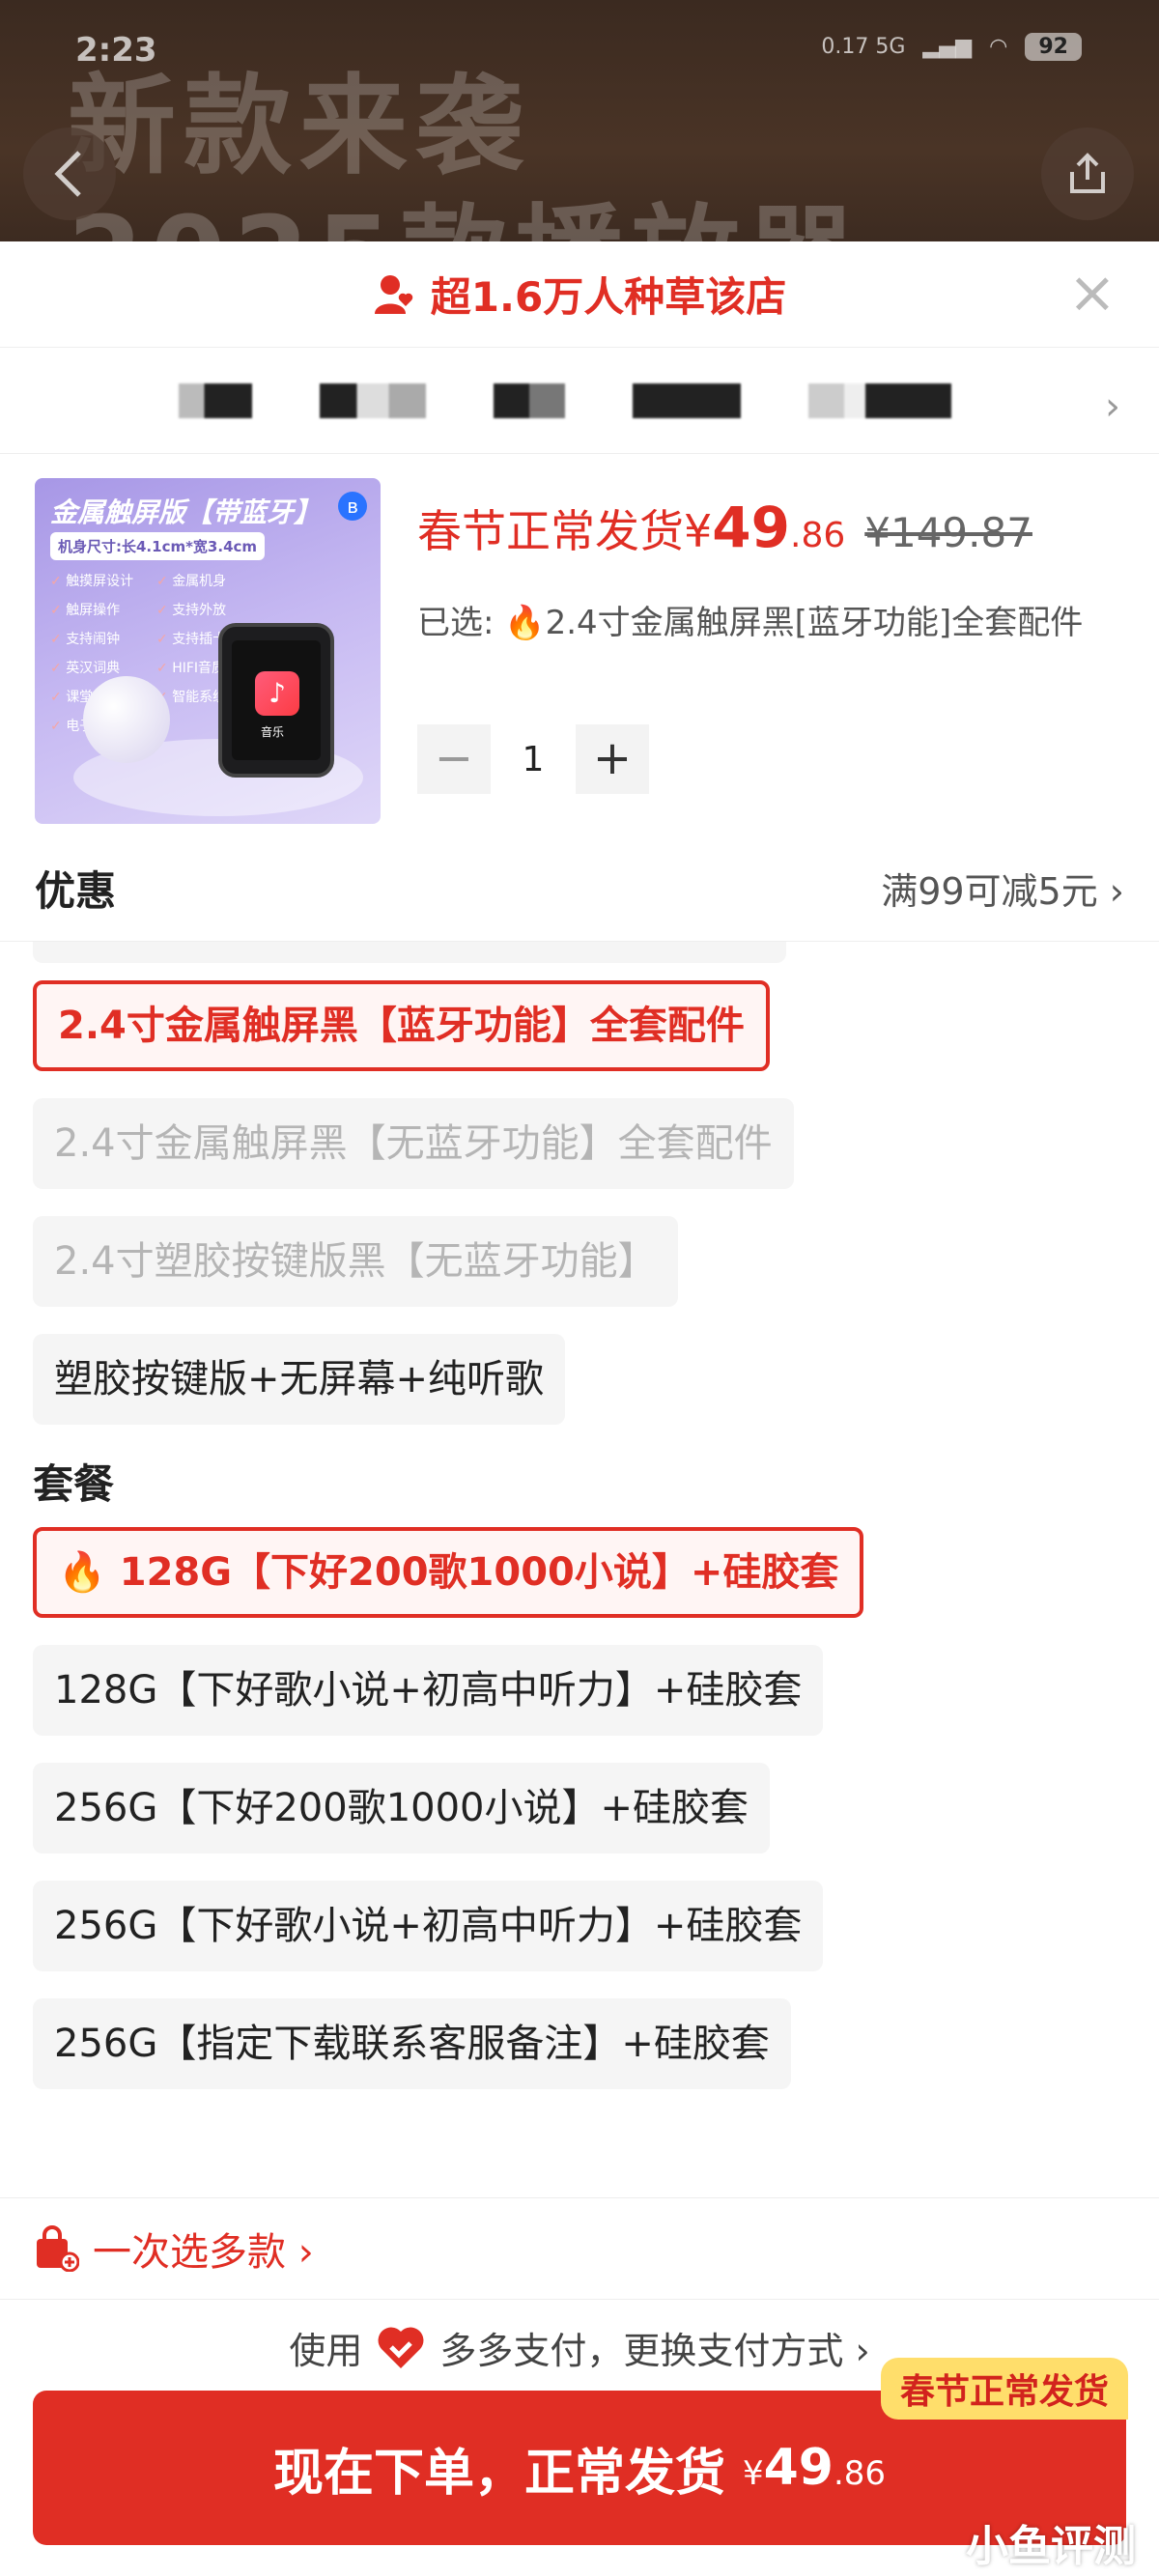 Image resolution: width=1159 pixels, height=2576 pixels. What do you see at coordinates (1112, 406) in the screenshot?
I see `chevron-right-icon: ›` at bounding box center [1112, 406].